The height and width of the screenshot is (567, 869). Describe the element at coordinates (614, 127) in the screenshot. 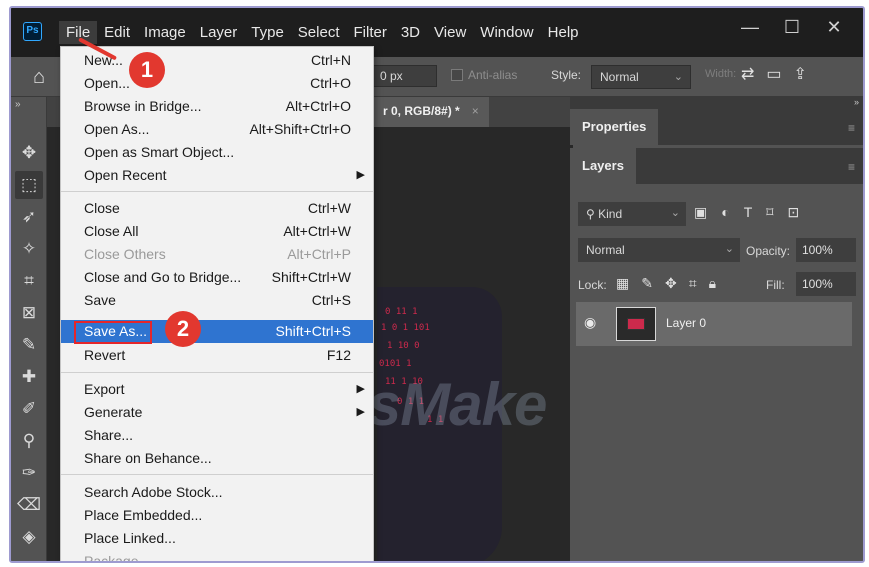

I see `tab-properties: Properties` at that location.